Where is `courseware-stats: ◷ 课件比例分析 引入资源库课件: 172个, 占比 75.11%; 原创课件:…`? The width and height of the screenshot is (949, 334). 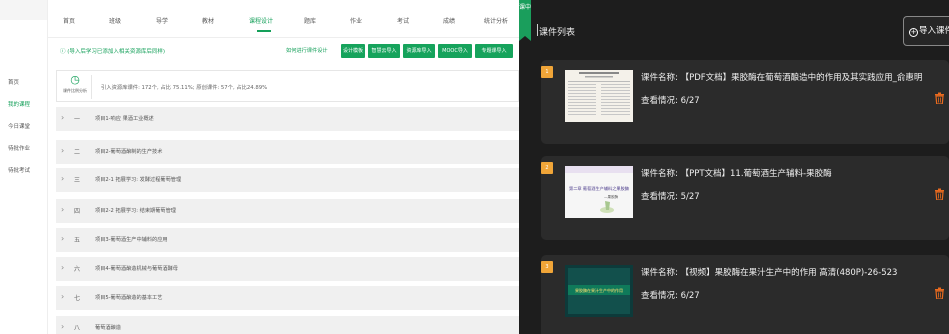
courseware-stats: ◷ 课件比例分析 引入资源库课件: 172个, 占比 75.11%; 原创课件:… is located at coordinates (287, 86).